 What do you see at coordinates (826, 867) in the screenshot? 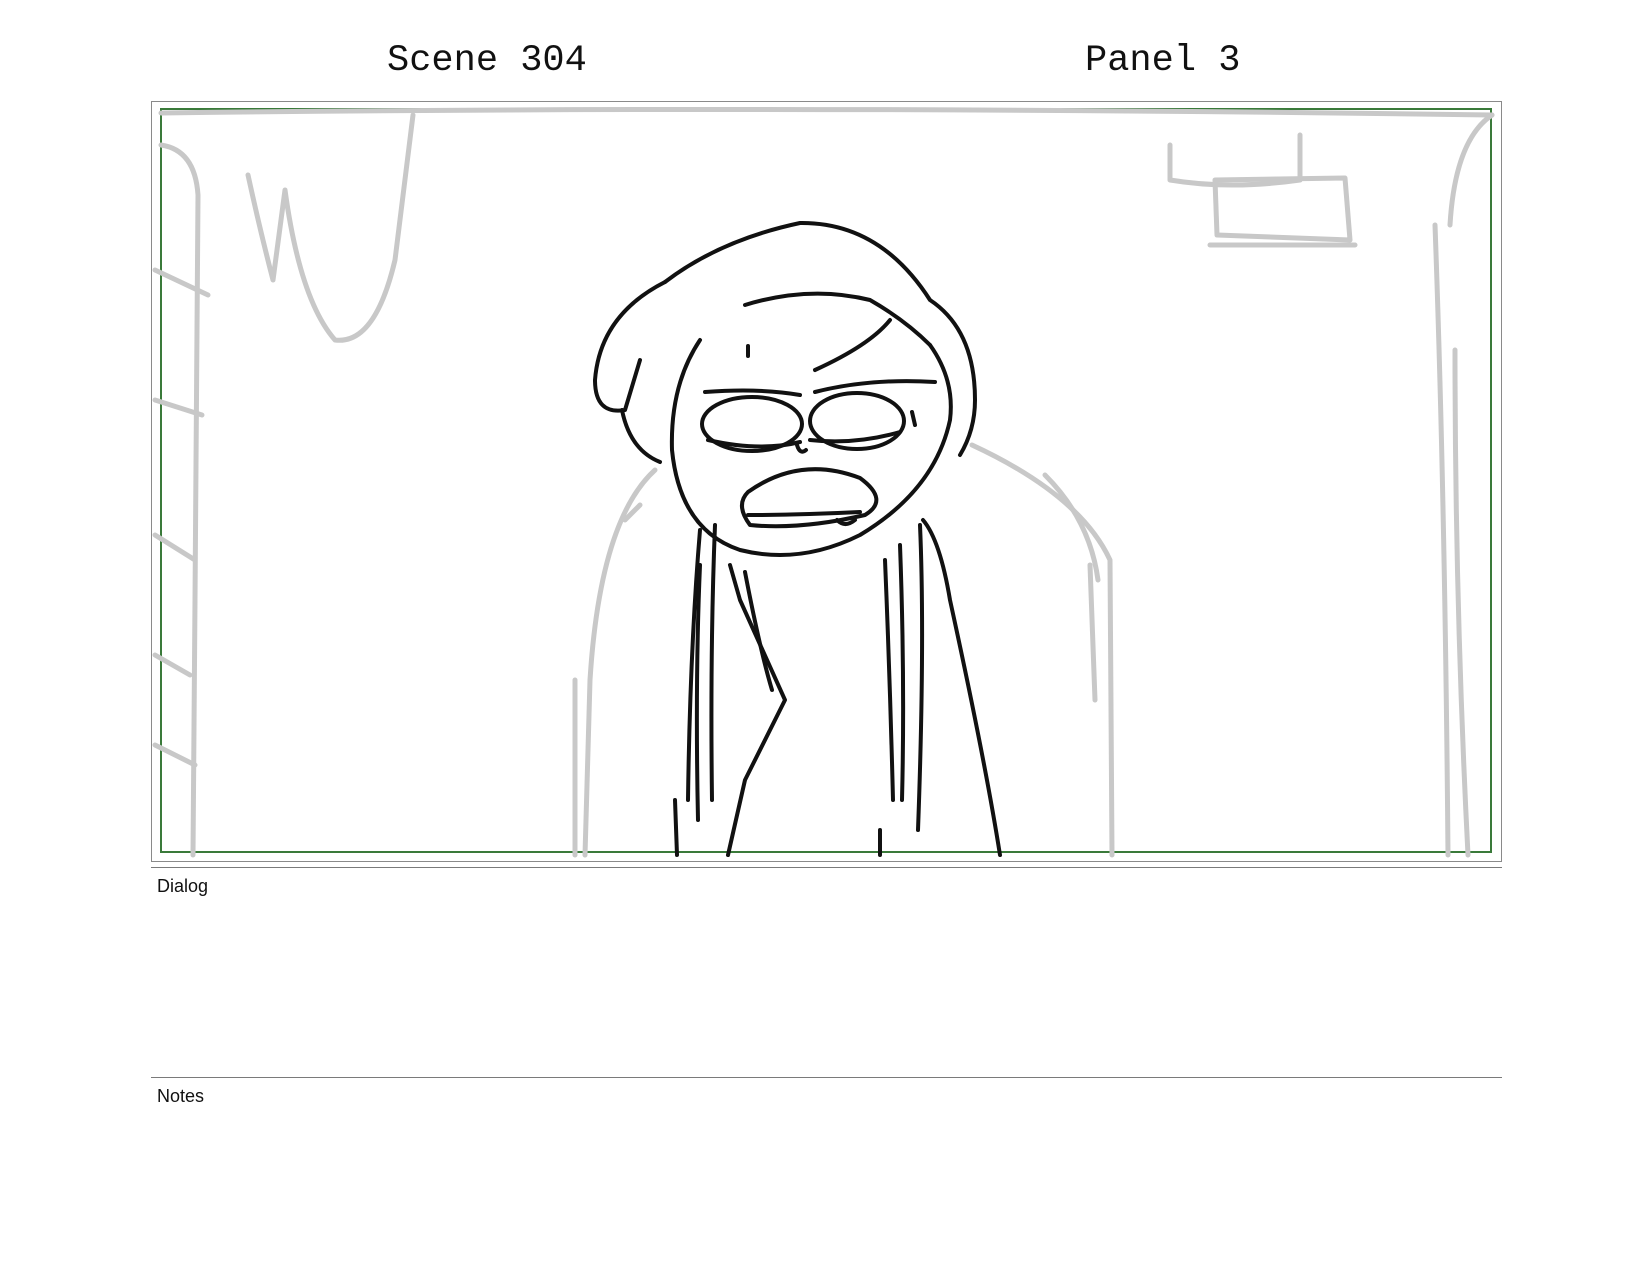
I see `dialog-divider` at bounding box center [826, 867].